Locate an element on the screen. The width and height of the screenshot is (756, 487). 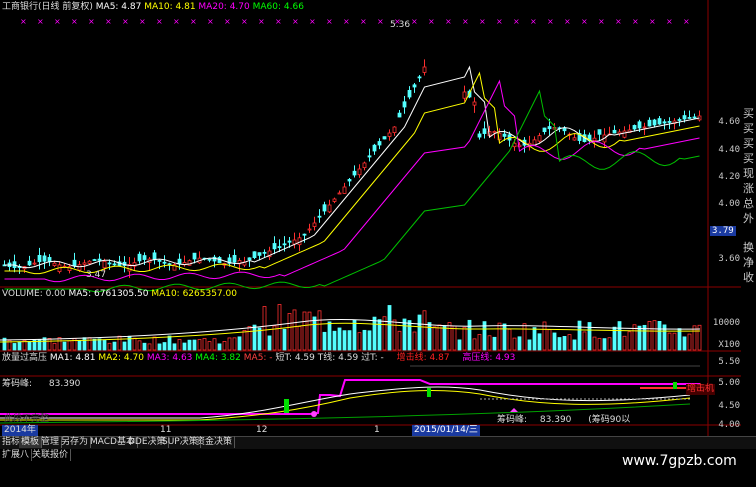
chip-bottom-legend: 筹码峰: 83.390 (筹码90以 is located at coordinates (563, 420).